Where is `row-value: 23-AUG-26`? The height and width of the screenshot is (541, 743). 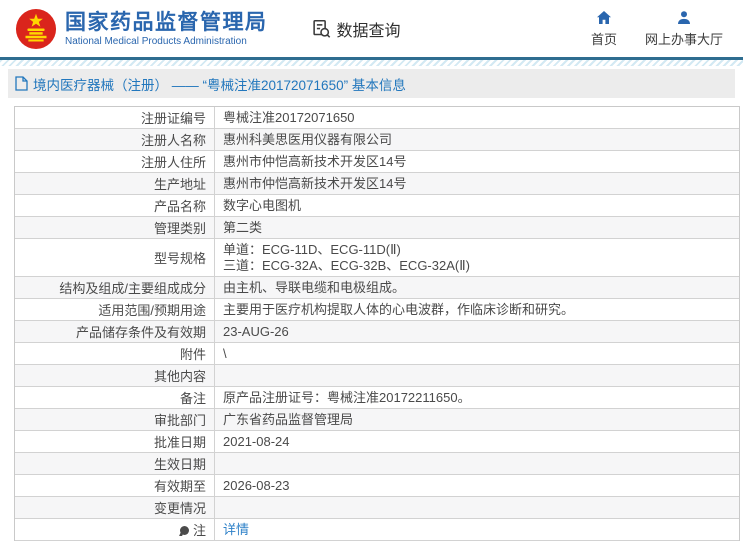
row-value: 23-AUG-26 is located at coordinates (476, 331).